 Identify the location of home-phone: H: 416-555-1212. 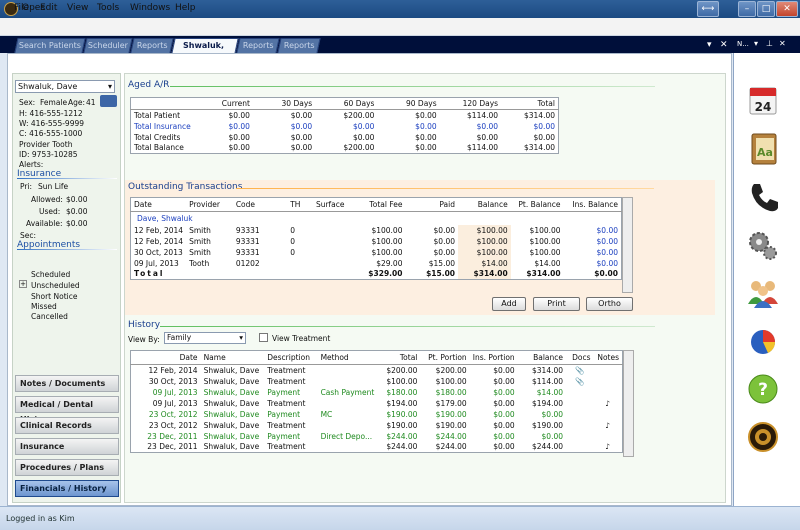
(51, 113).